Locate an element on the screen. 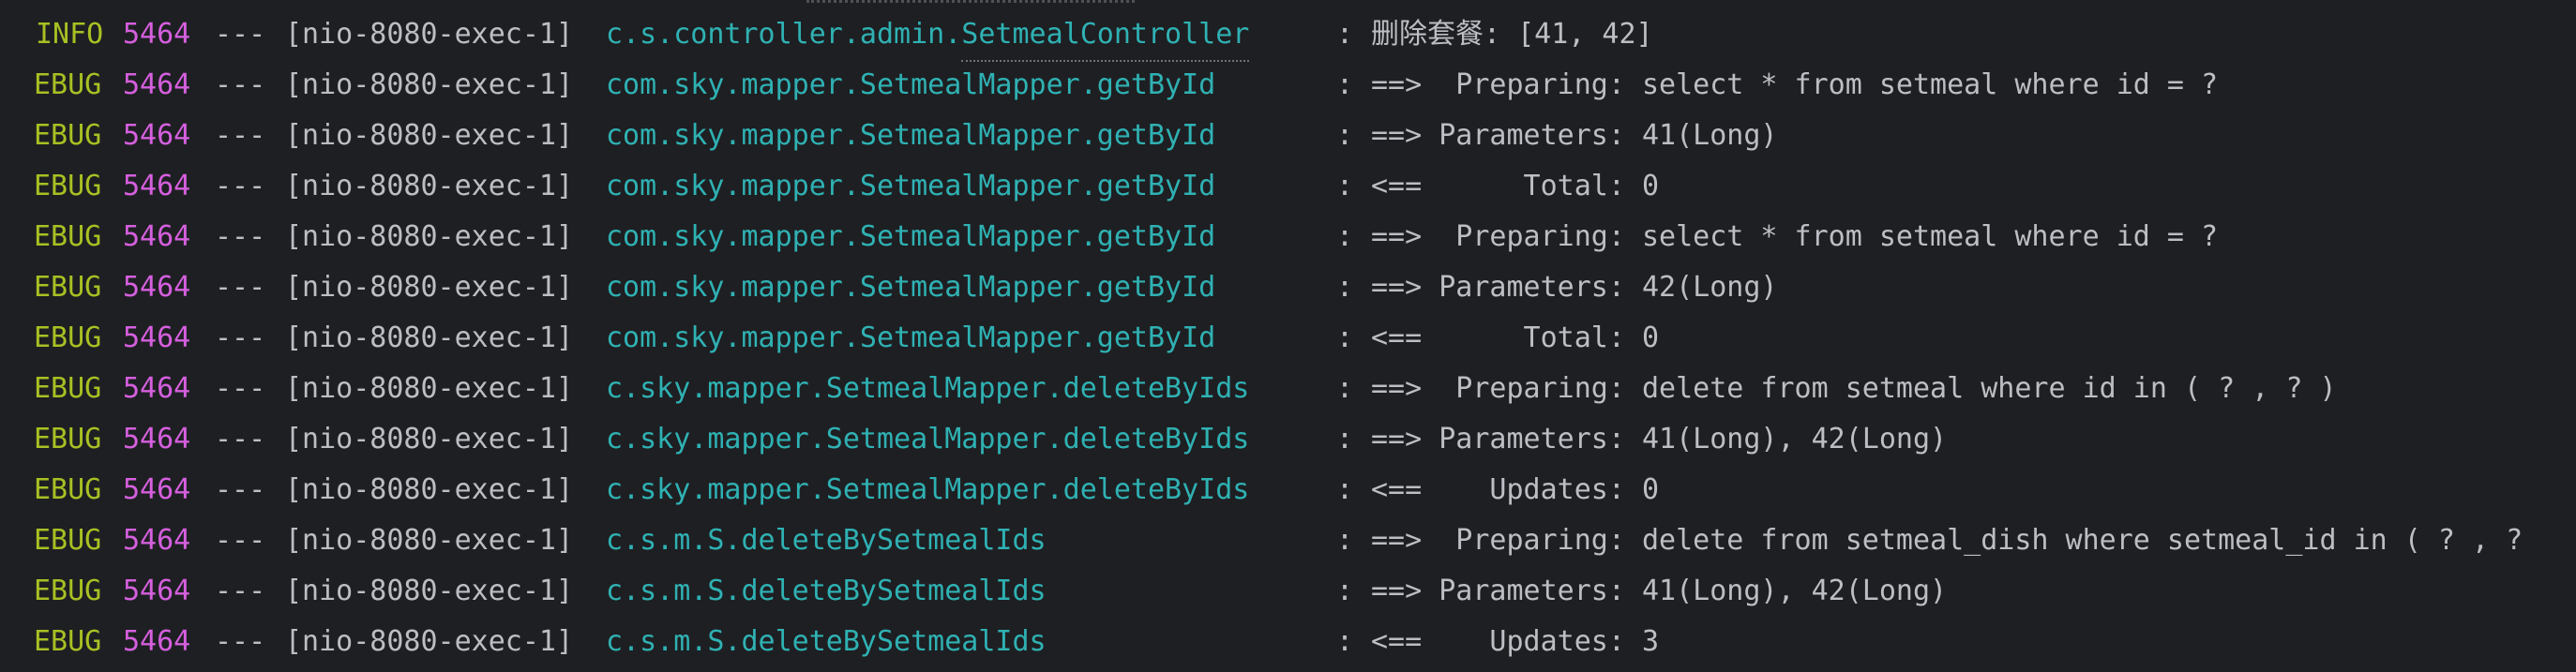  log-message: ==> Parameters: 42(Long) is located at coordinates (1574, 287).